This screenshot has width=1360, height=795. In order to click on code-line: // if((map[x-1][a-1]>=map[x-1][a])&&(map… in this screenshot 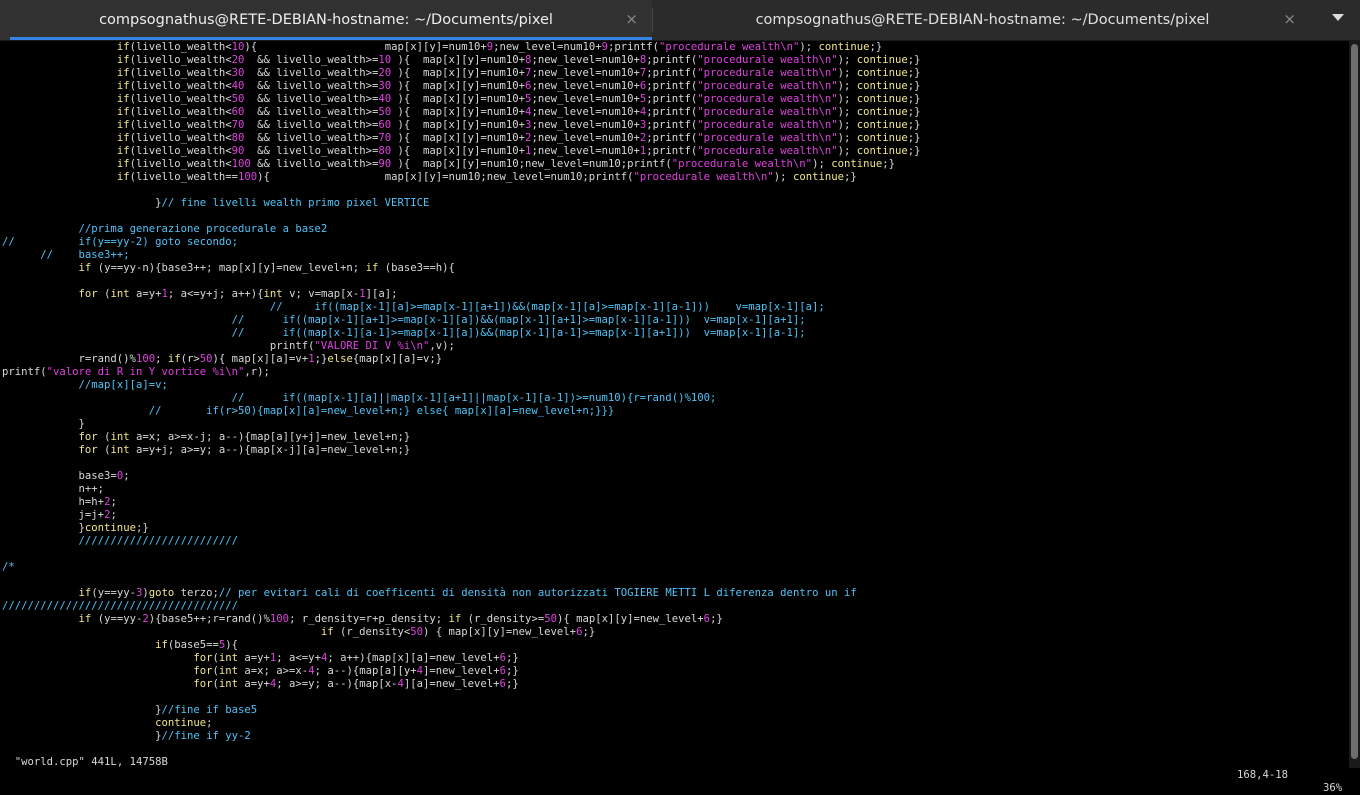, I will do `click(518, 333)`.